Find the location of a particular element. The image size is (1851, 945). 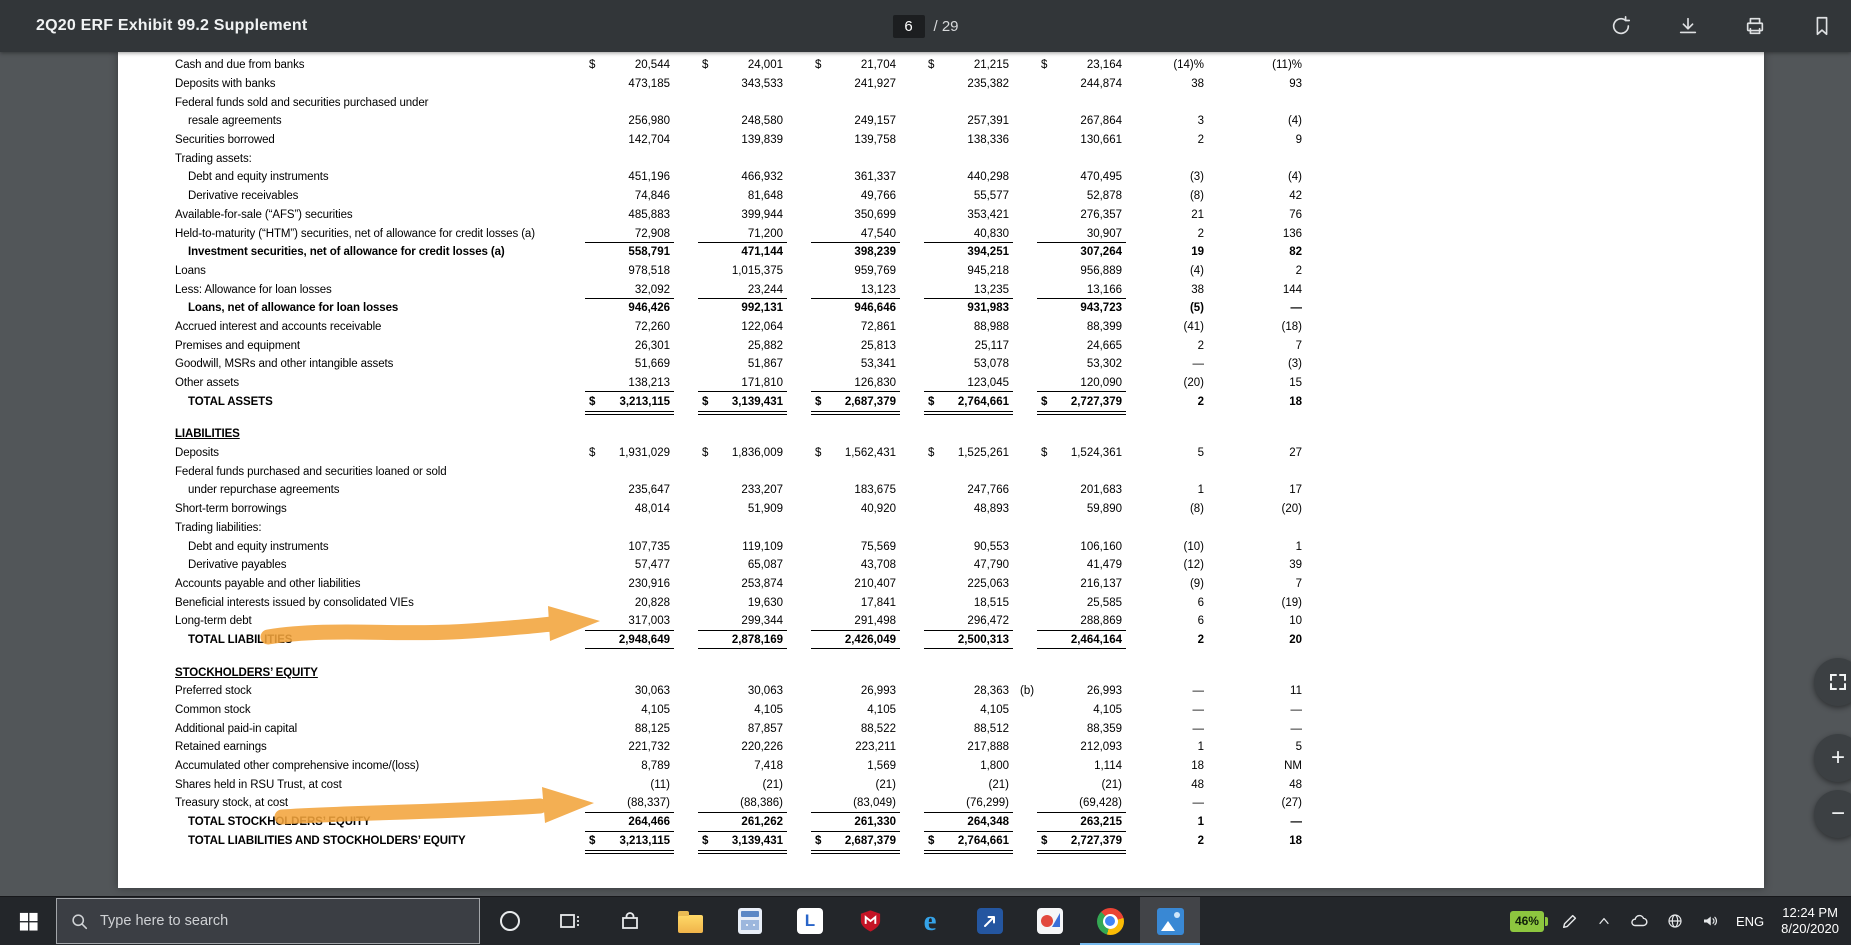

taskbar-app-photos is located at coordinates (1170, 921).